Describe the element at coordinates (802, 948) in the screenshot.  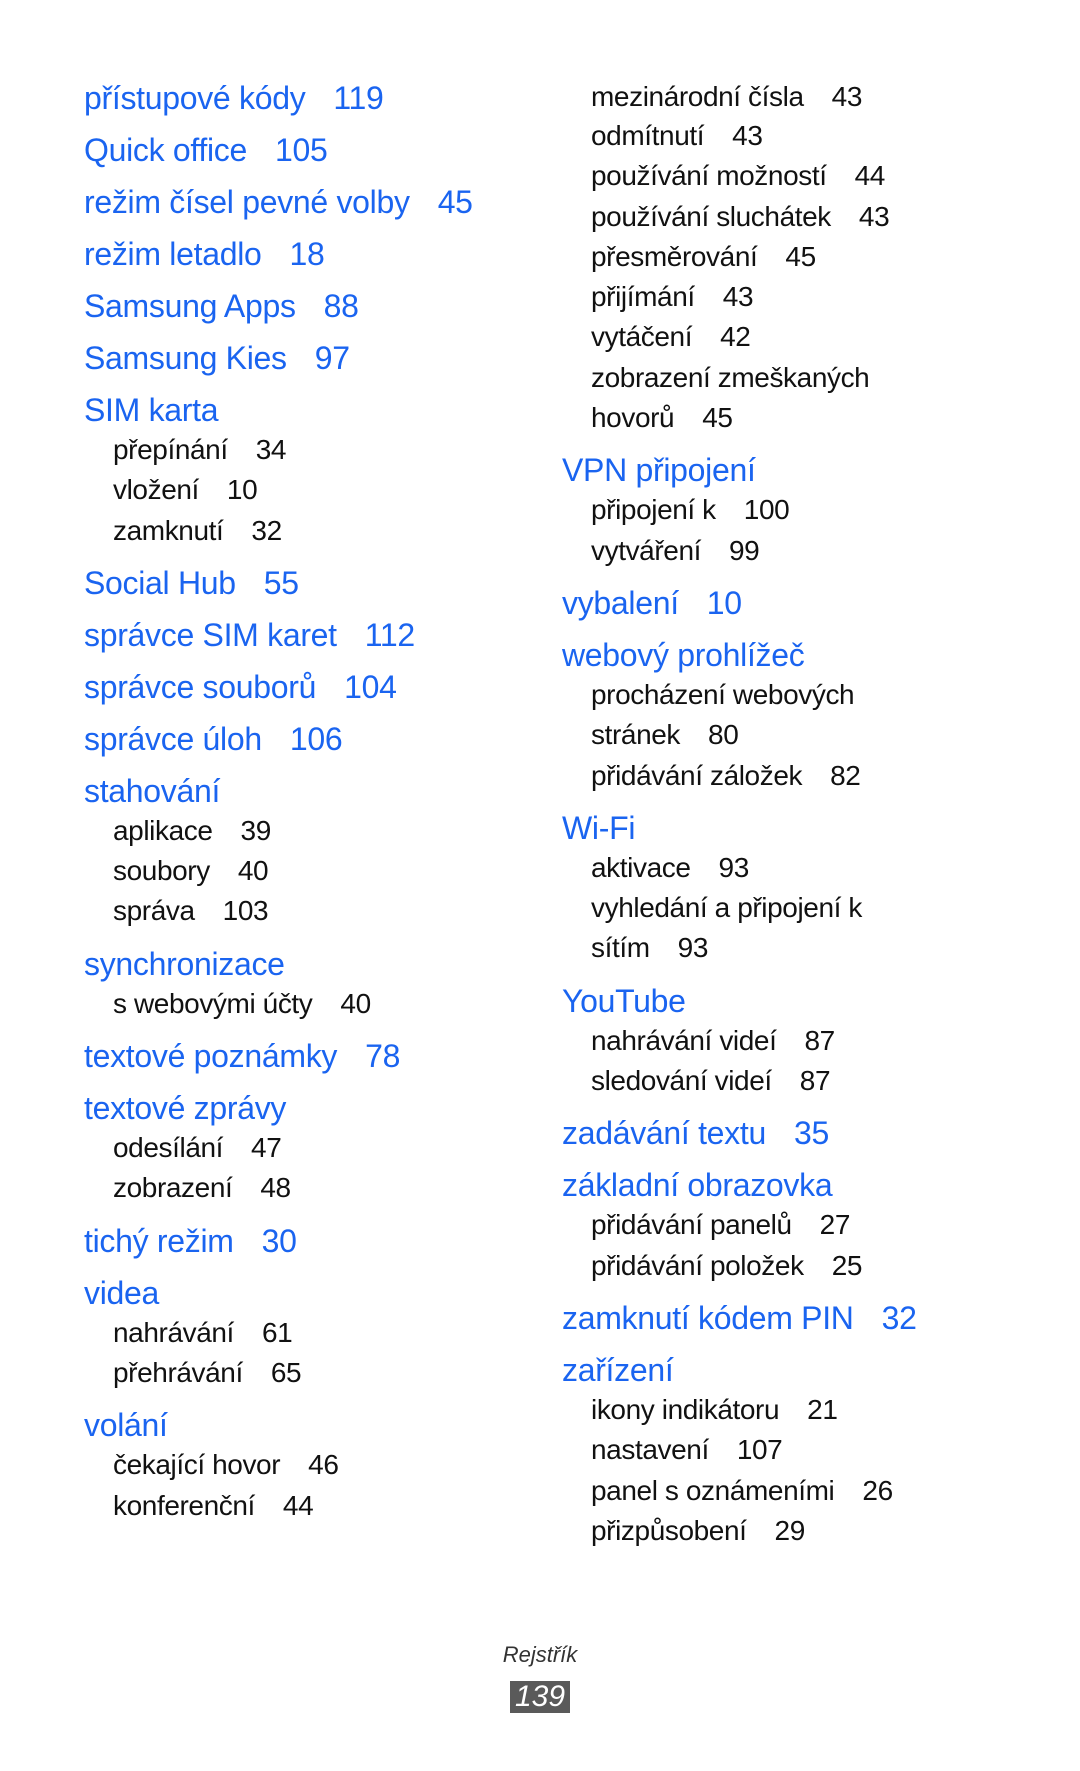
I see `index-subentry: sítím 93` at that location.